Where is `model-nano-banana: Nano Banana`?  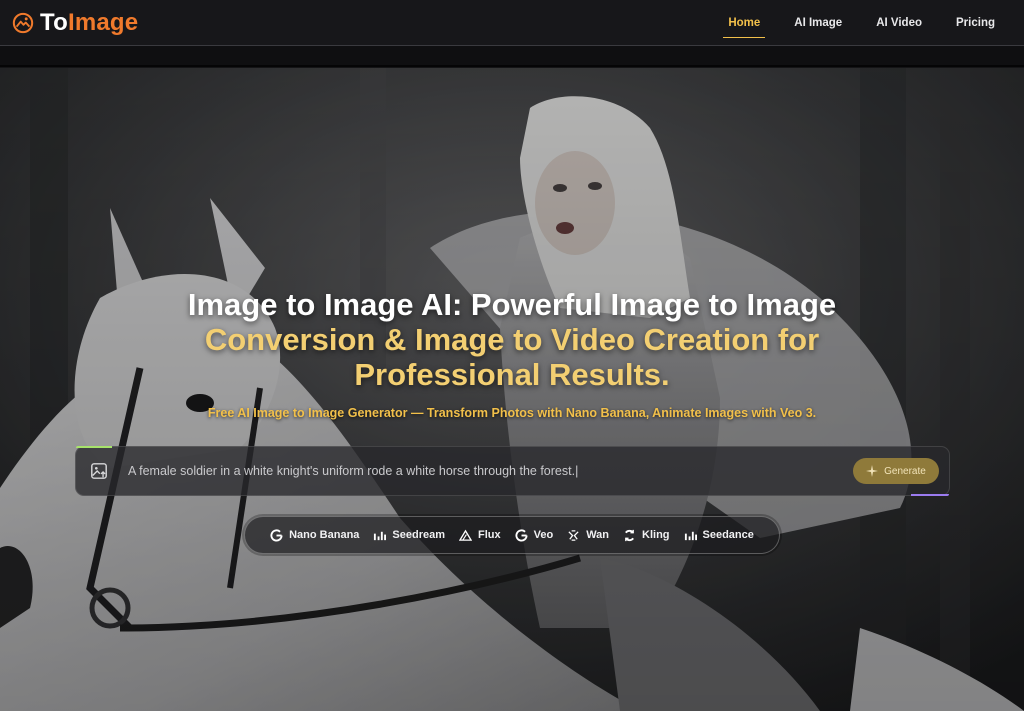
model-nano-banana: Nano Banana is located at coordinates (314, 535).